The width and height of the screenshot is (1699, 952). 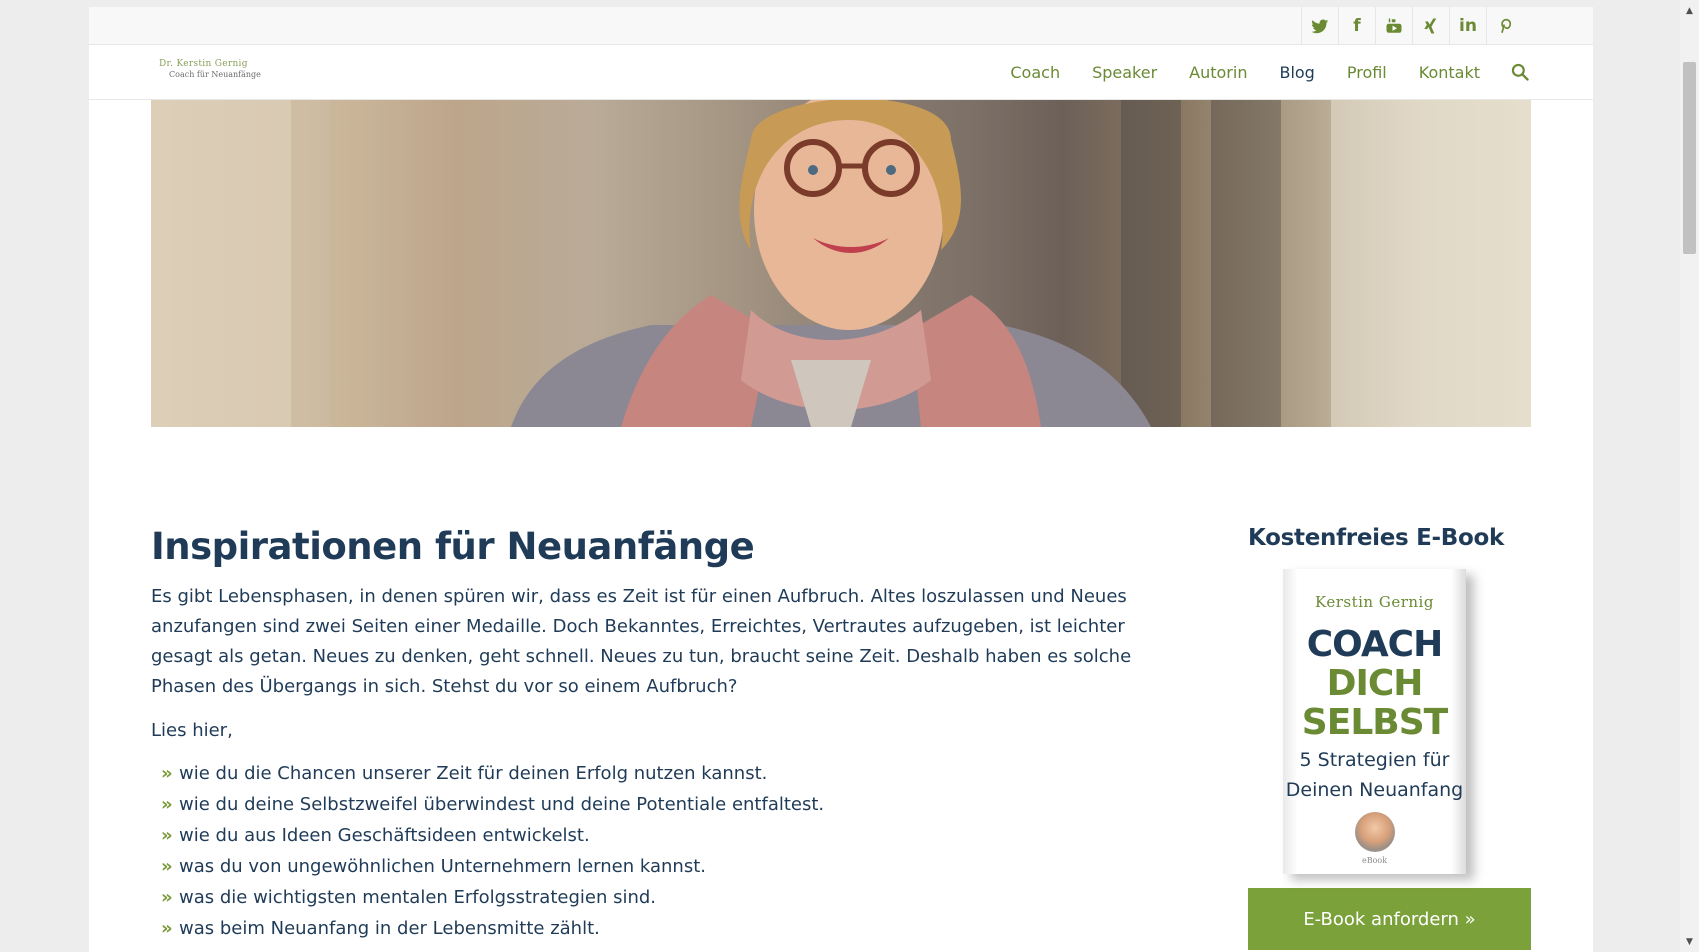 What do you see at coordinates (1374, 760) in the screenshot?
I see `cover-subtitle-line1: 5 Strategien für` at bounding box center [1374, 760].